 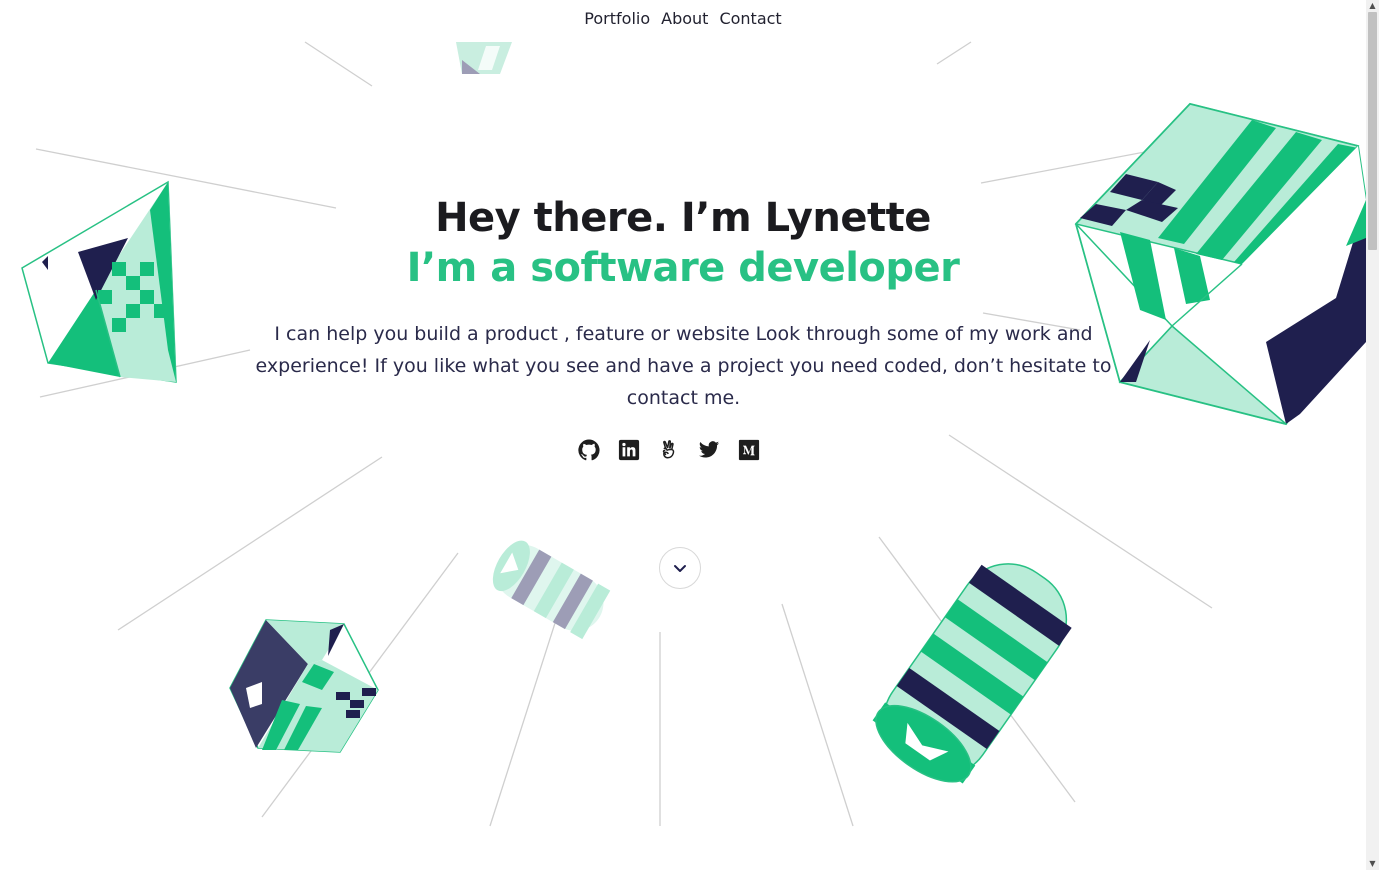 I want to click on medium-icon, so click(x=749, y=450).